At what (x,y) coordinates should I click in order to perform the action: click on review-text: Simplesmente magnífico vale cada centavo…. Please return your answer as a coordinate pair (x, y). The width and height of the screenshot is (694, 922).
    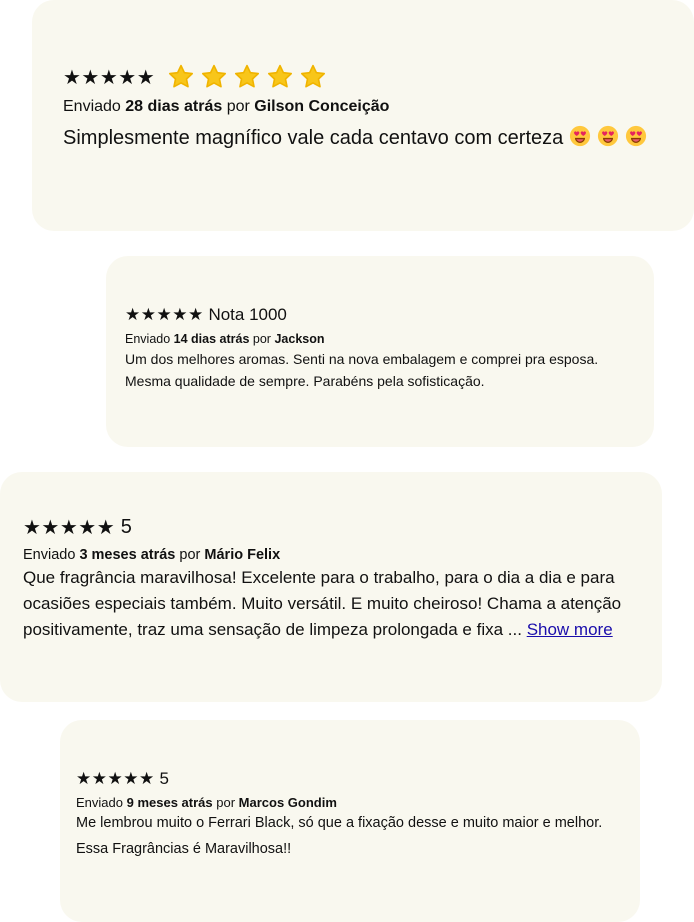
    Looking at the image, I should click on (313, 138).